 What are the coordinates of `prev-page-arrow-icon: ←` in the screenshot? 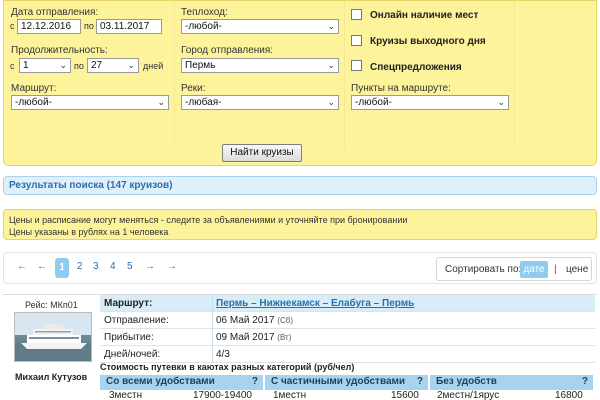 It's located at (42, 266).